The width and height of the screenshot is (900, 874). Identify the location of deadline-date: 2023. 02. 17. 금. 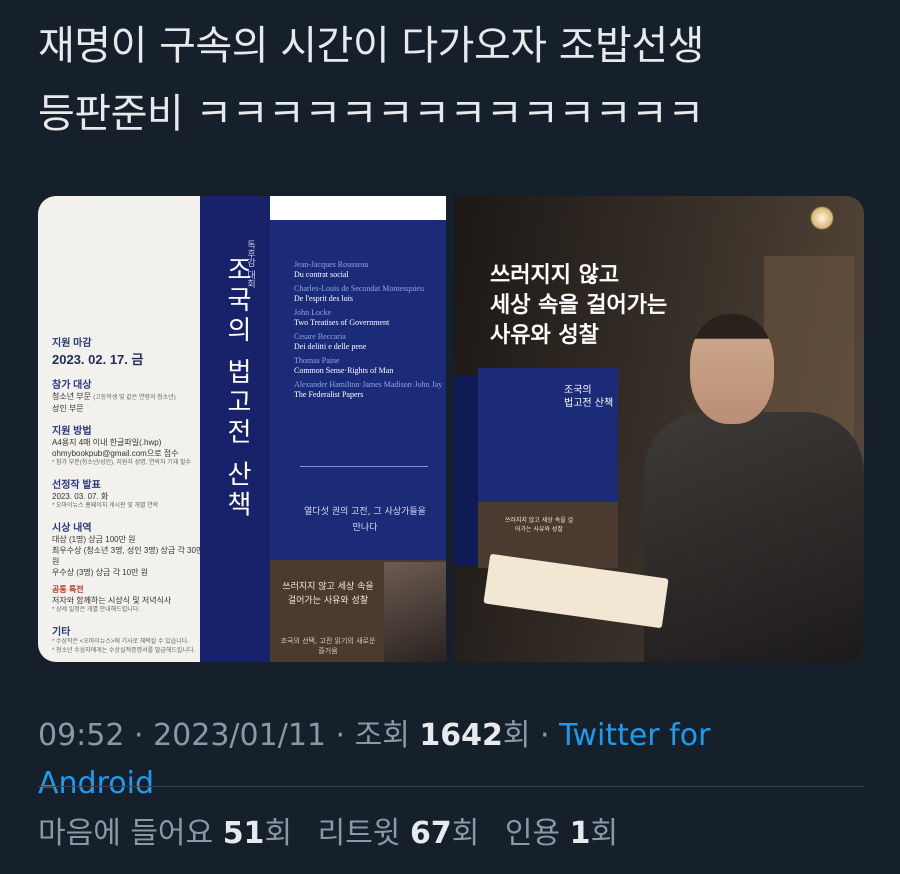
(98, 359).